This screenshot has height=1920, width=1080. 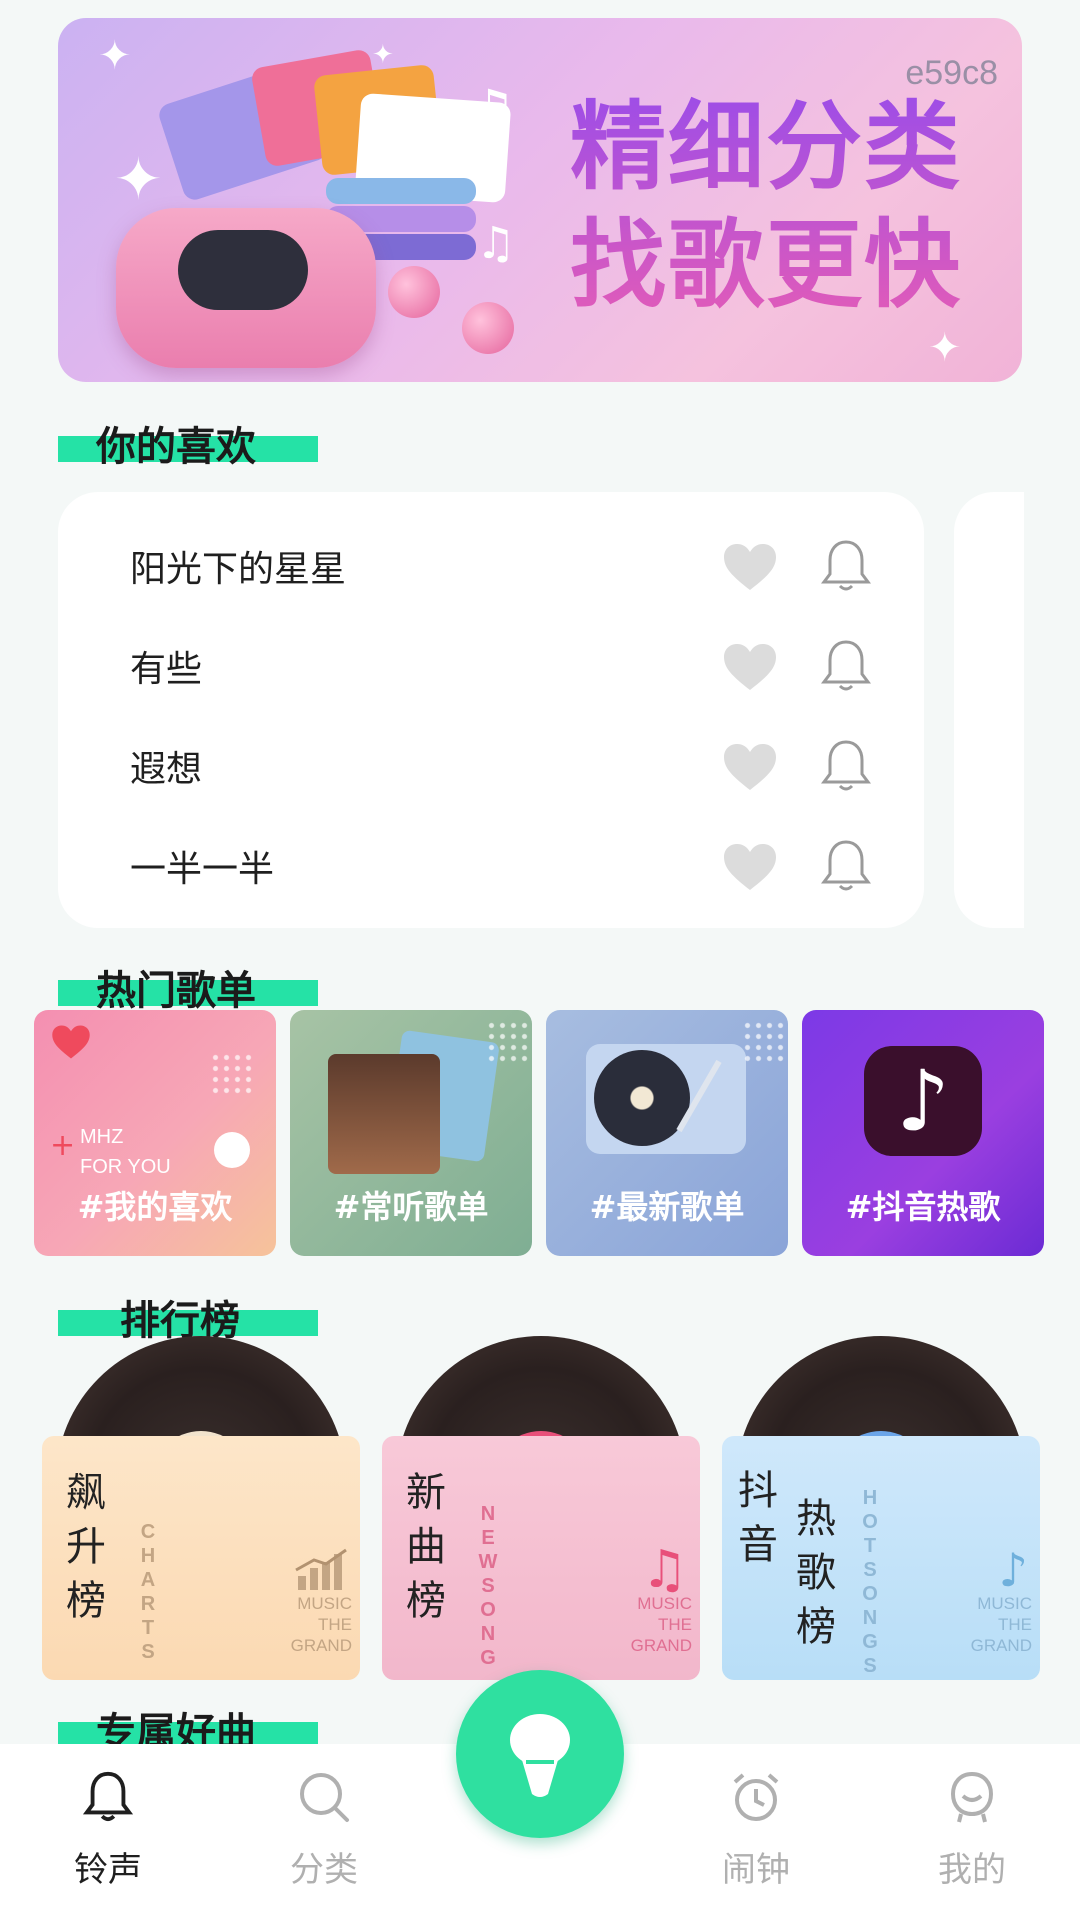 What do you see at coordinates (972, 1835) in the screenshot?
I see `tab-profile: 我的` at bounding box center [972, 1835].